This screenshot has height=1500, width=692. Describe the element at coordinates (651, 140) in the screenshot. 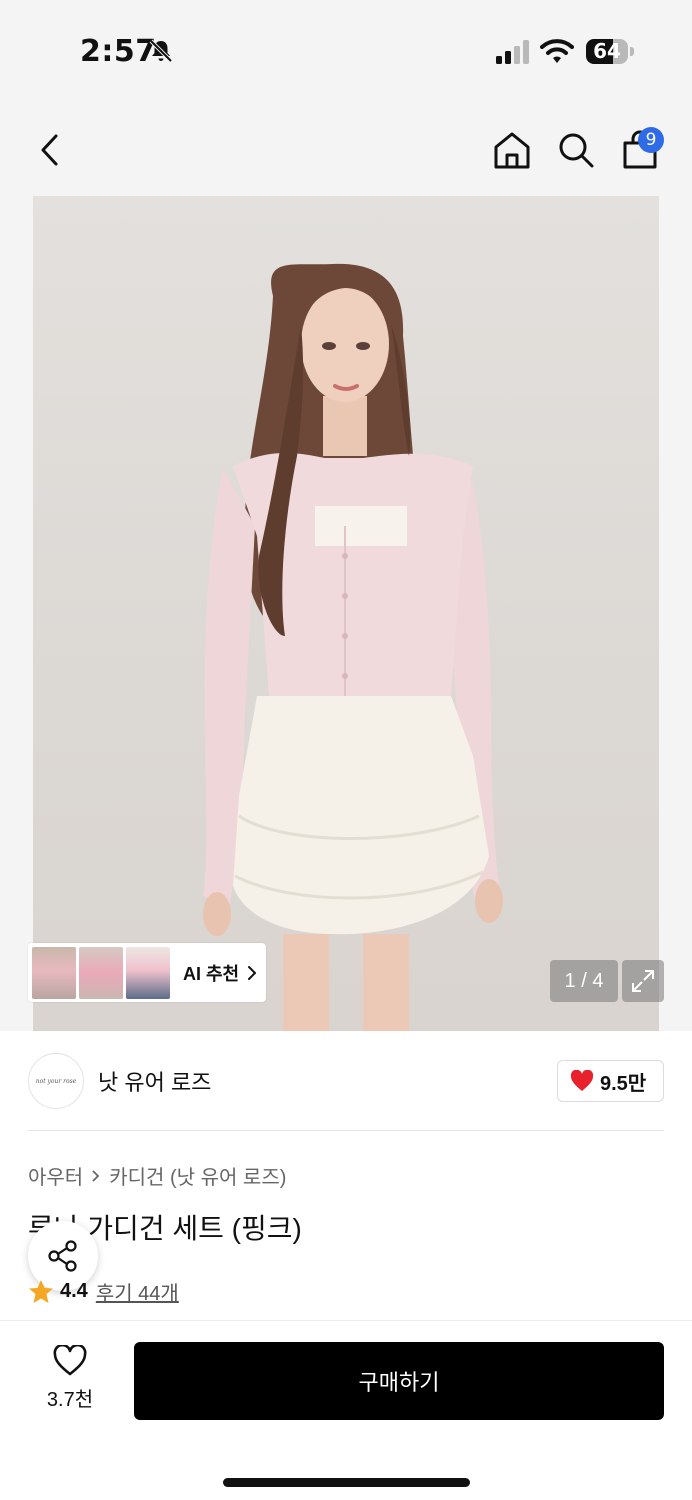

I see `cart-count-badge: 9` at that location.